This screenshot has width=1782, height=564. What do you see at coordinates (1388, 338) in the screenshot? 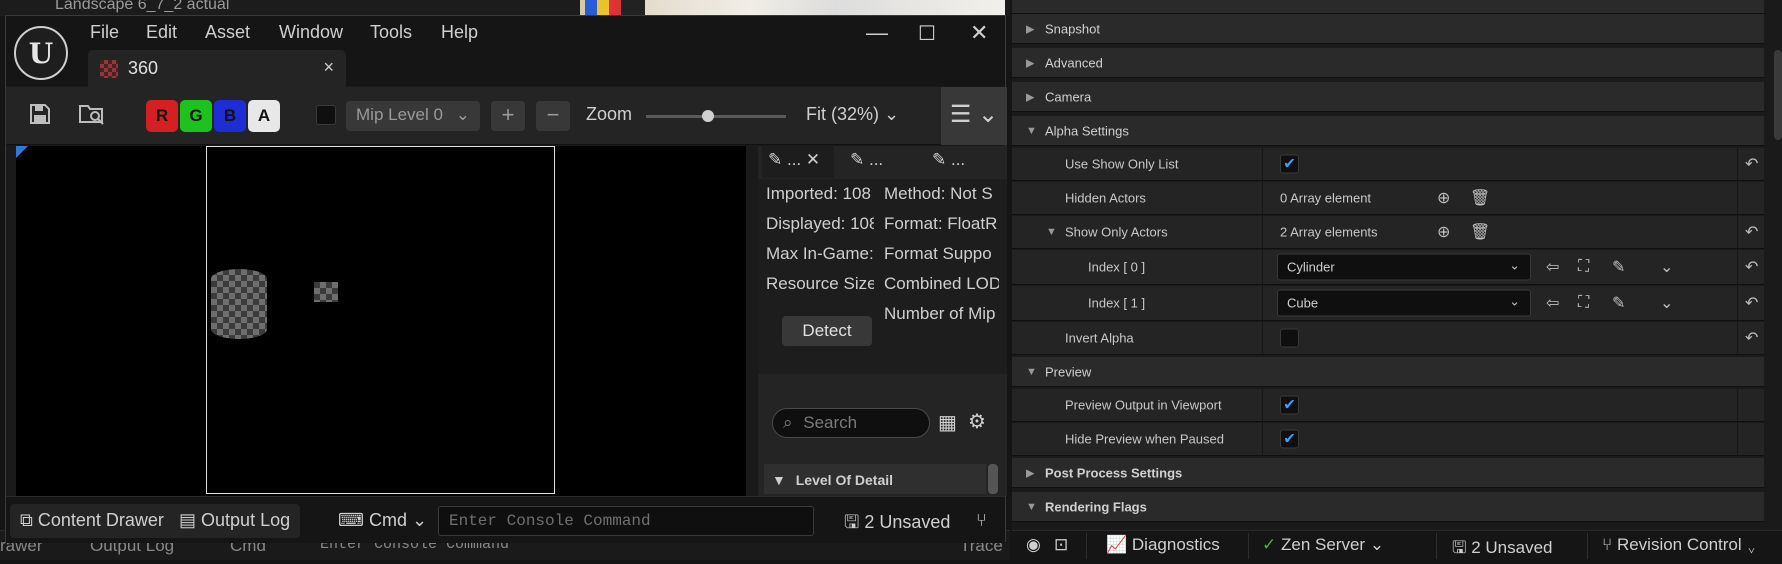
I see `prop-invert-alpha: Invert Alpha ↶` at bounding box center [1388, 338].